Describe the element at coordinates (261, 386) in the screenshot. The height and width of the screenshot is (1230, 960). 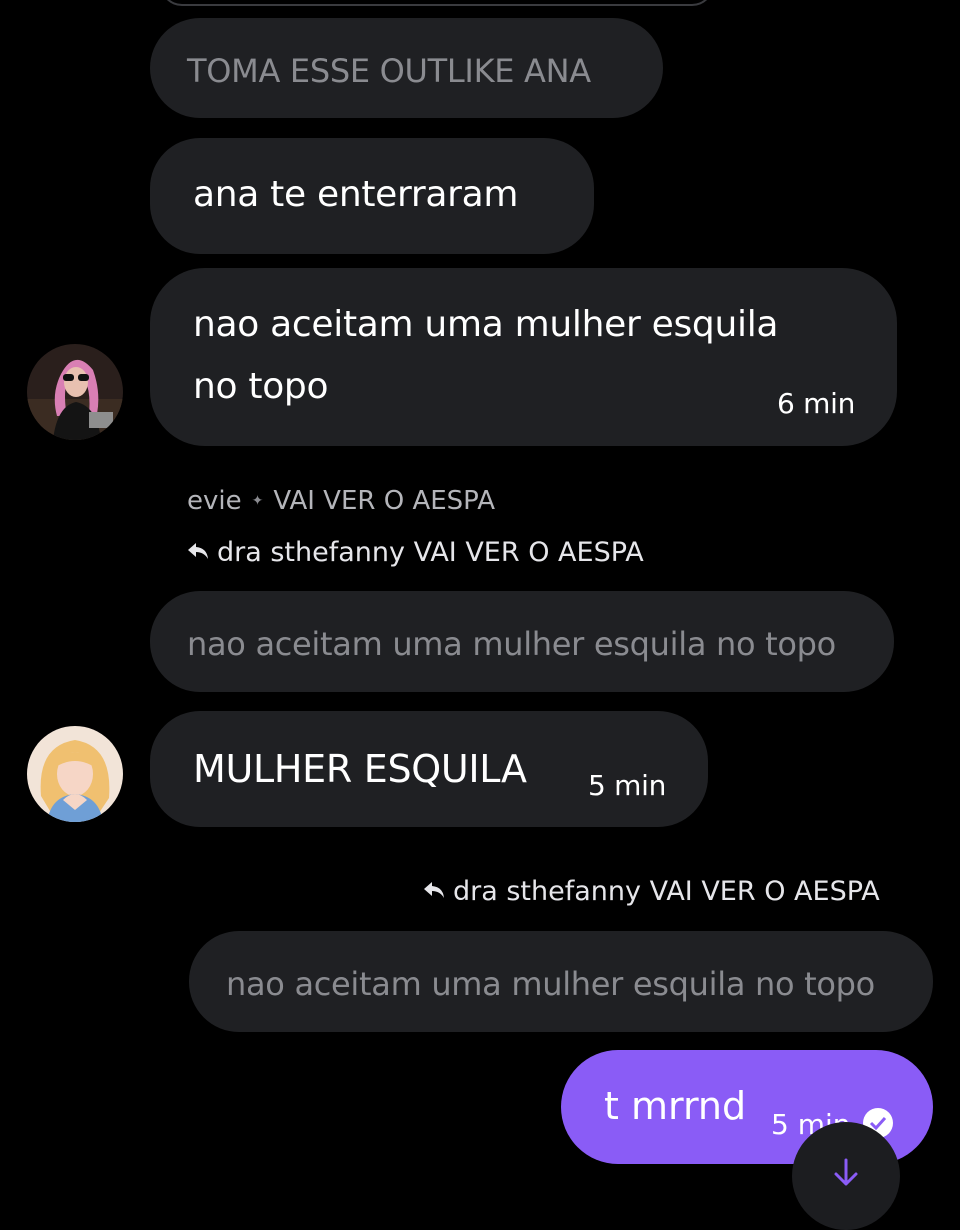
I see `message-text: no topo` at that location.